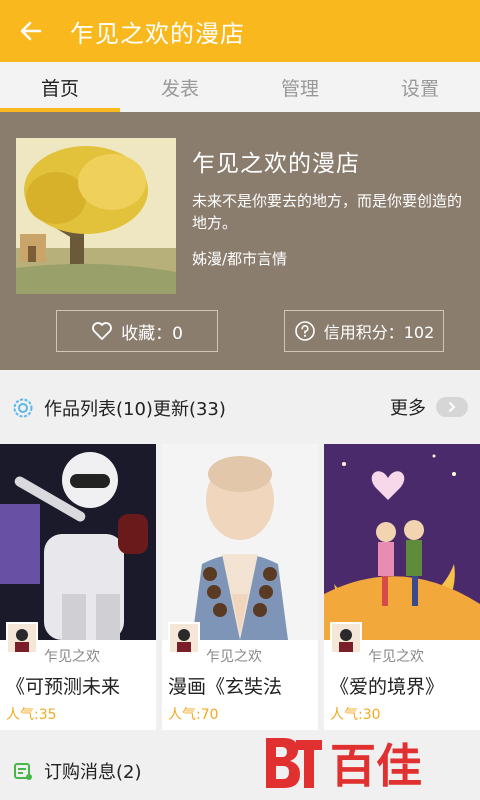  What do you see at coordinates (60, 87) in the screenshot?
I see `tab-home: 首页` at bounding box center [60, 87].